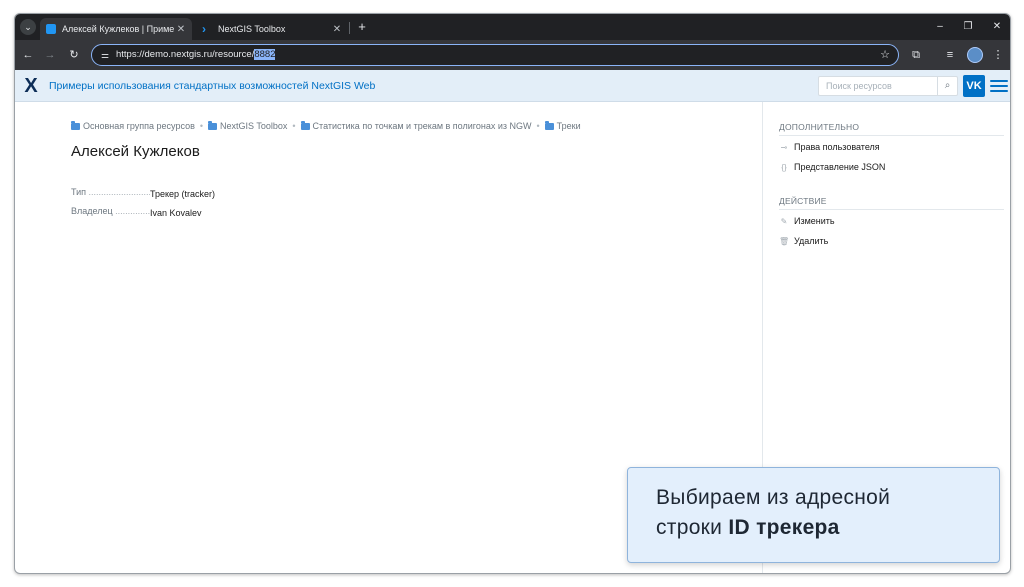 This screenshot has height=587, width=1024. I want to click on trash-icon: 🗑, so click(784, 241).